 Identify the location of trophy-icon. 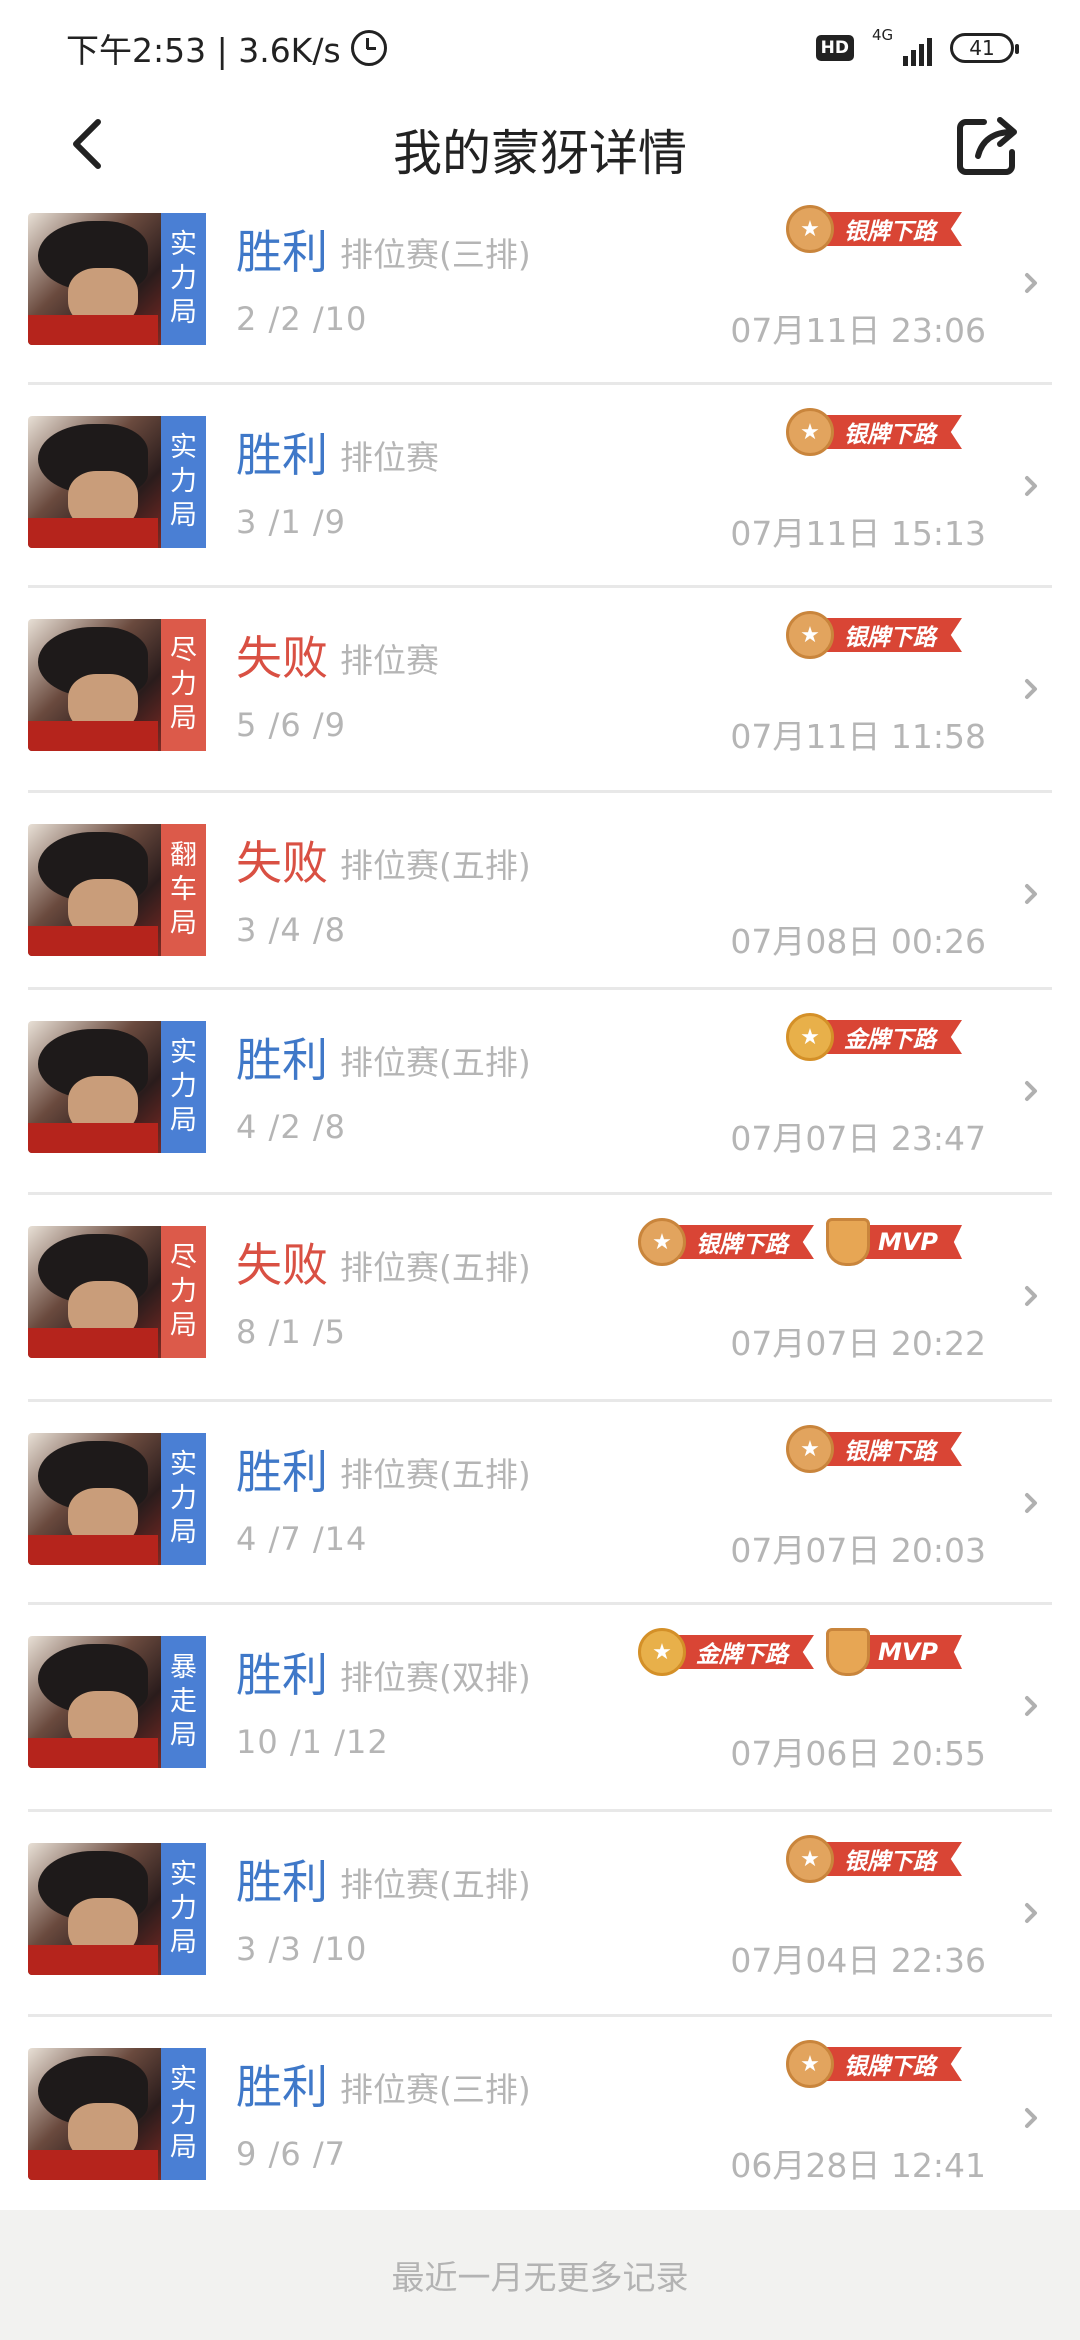
(847, 1652).